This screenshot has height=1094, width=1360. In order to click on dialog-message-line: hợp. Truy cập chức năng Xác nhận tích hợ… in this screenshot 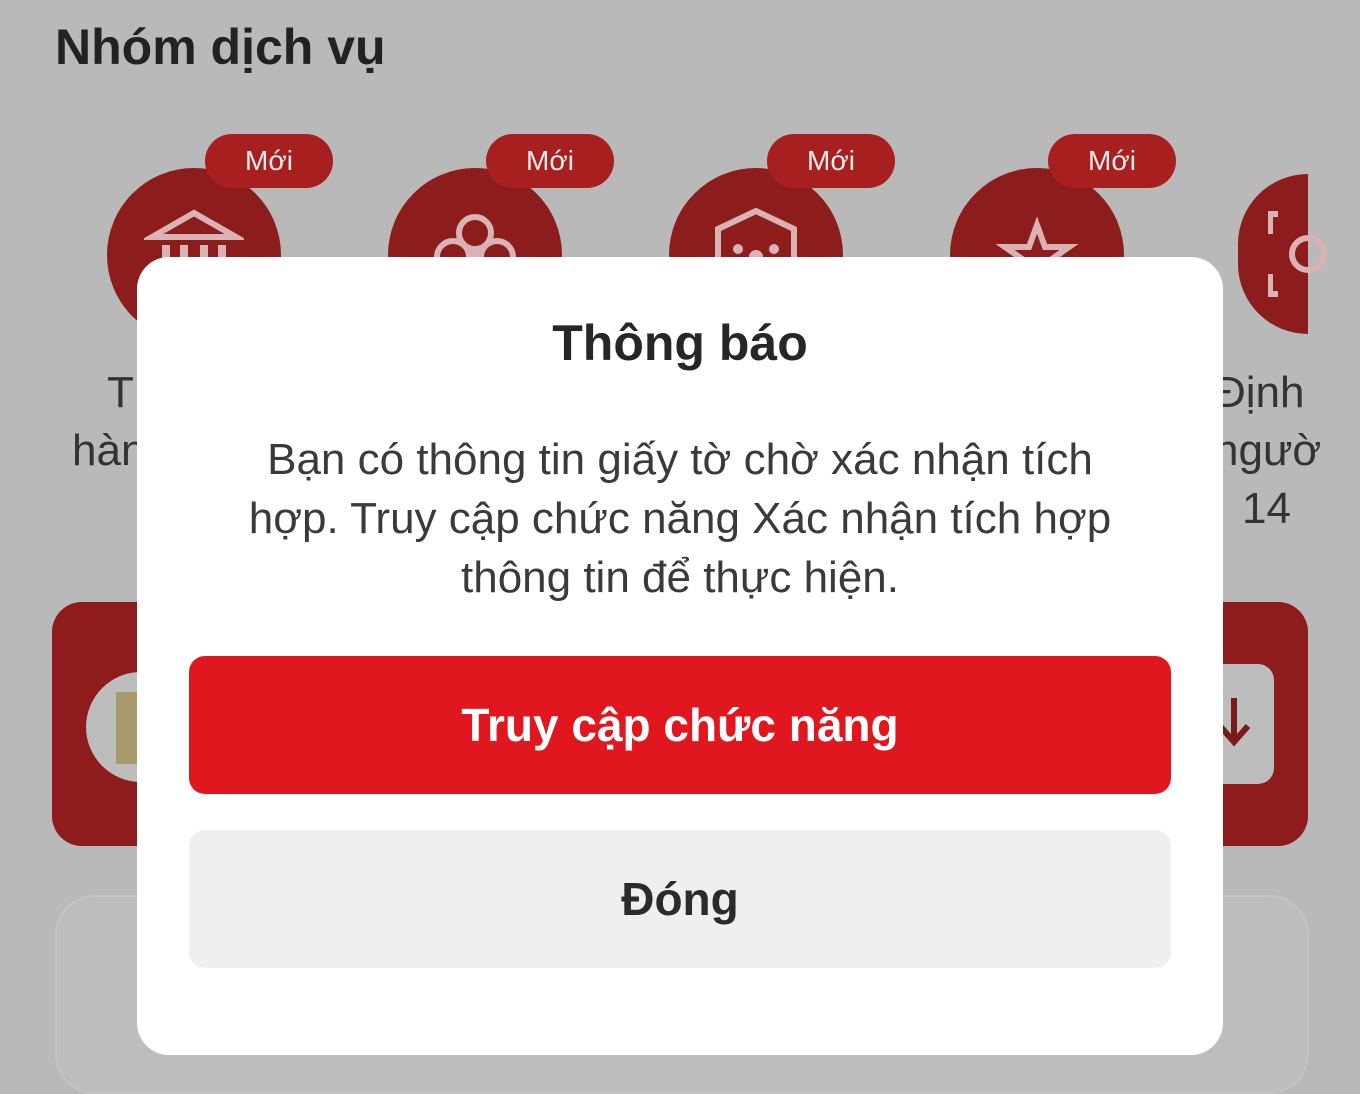, I will do `click(680, 518)`.